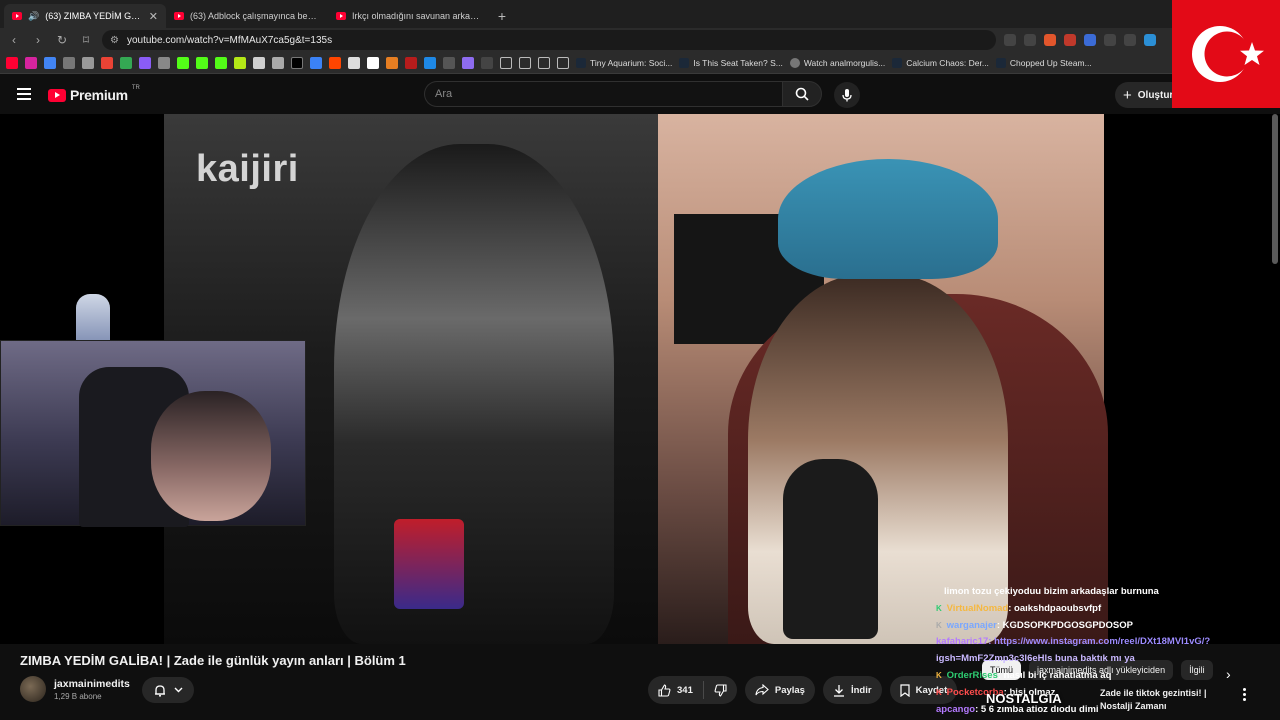 The width and height of the screenshot is (1280, 720). I want to click on search-icon, so click(802, 94).